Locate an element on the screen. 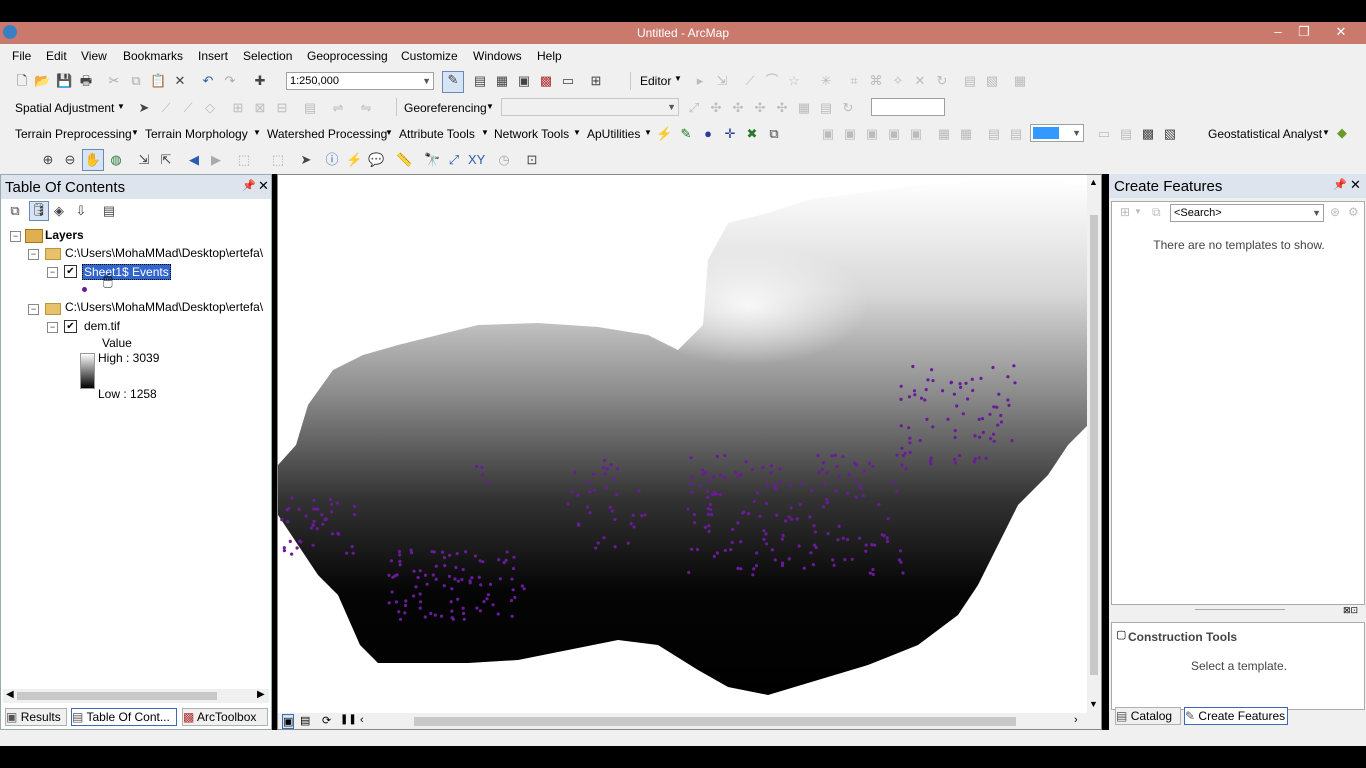 Image resolution: width=1366 pixels, height=768 pixels. hyperlink-icon: ⚡ is located at coordinates (354, 160).